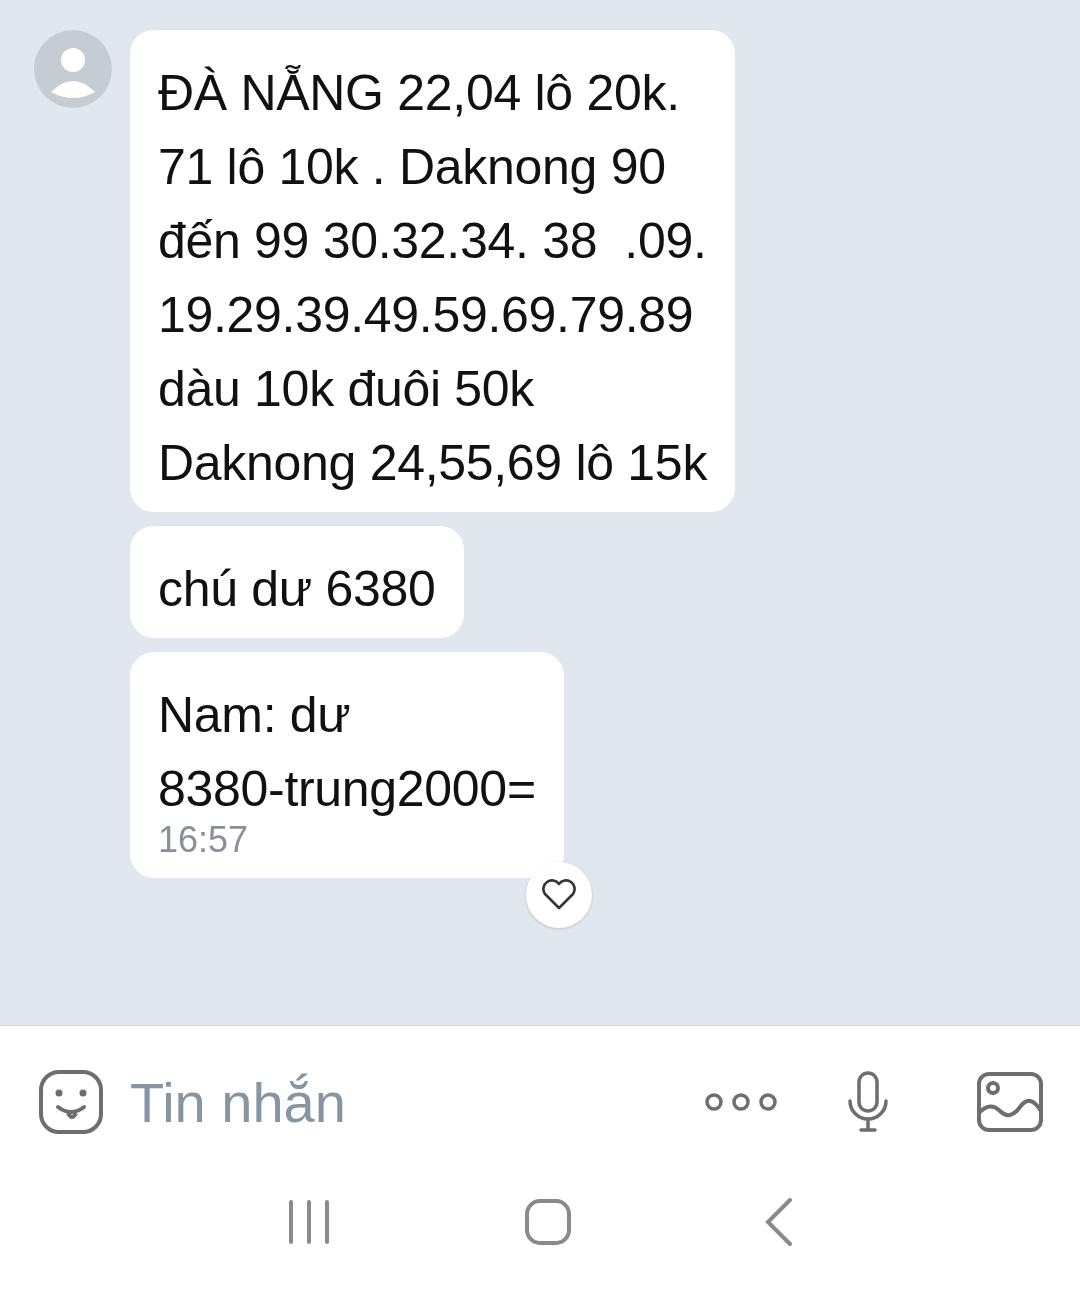 The width and height of the screenshot is (1080, 1306). I want to click on message-time: 16:57, so click(204, 841).